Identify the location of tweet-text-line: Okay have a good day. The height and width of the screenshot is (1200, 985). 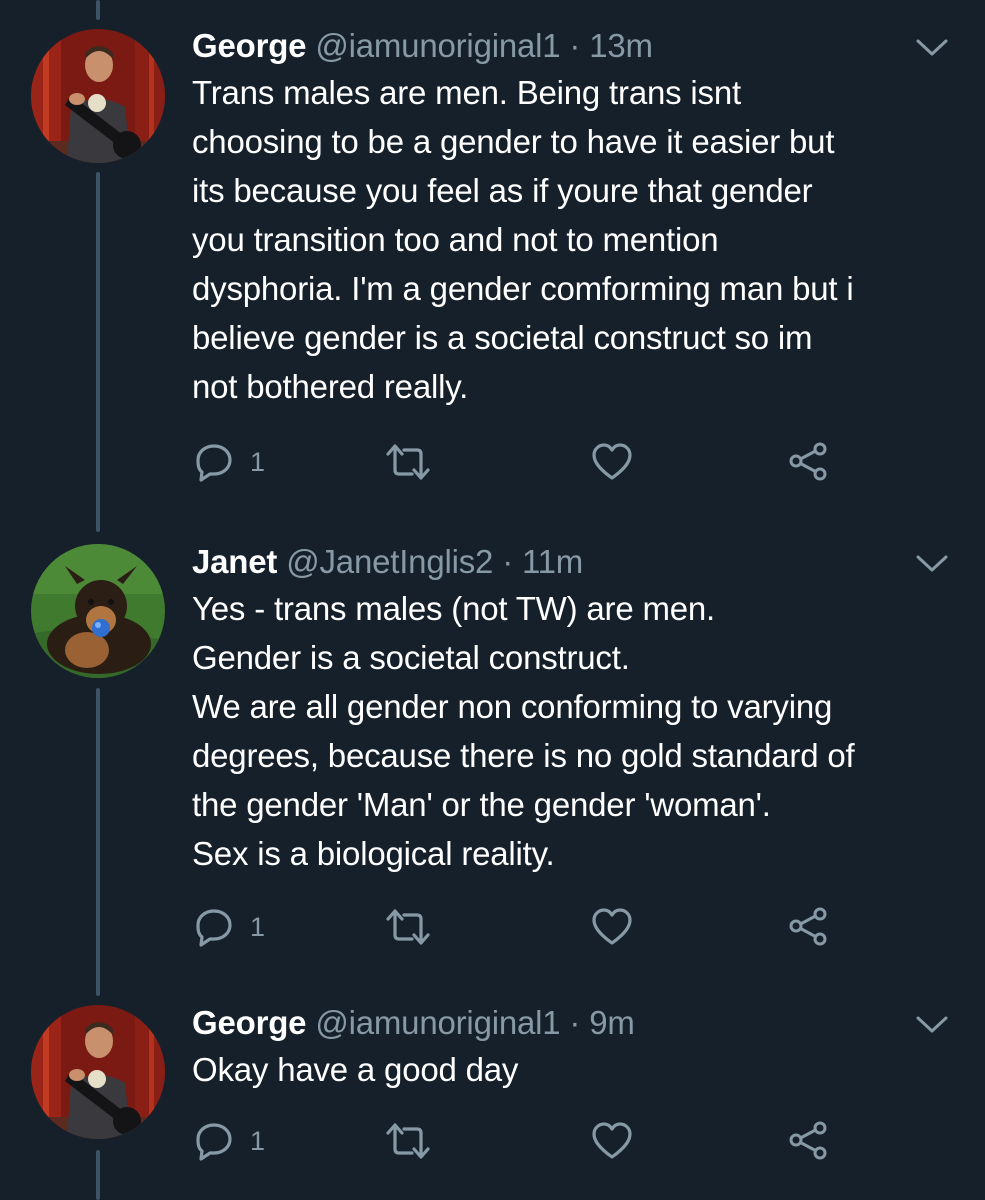
(355, 1069).